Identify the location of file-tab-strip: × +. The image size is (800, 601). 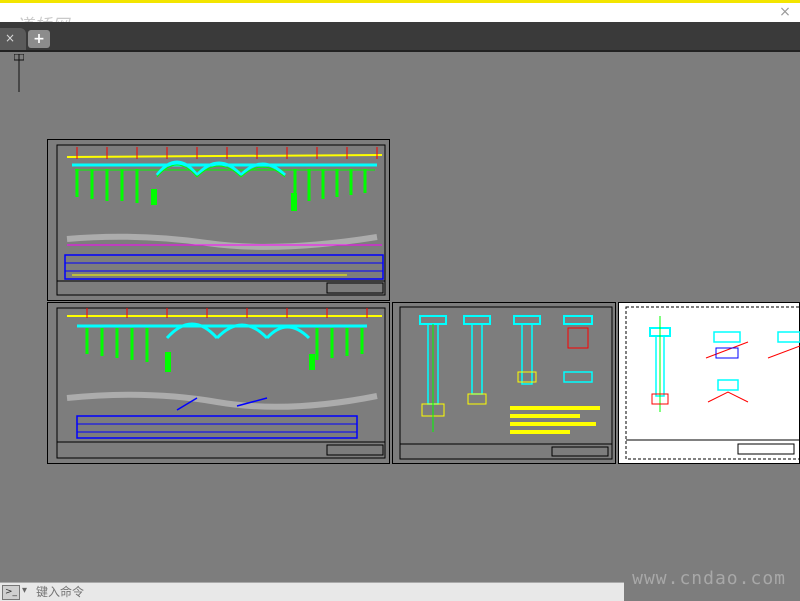
(400, 37).